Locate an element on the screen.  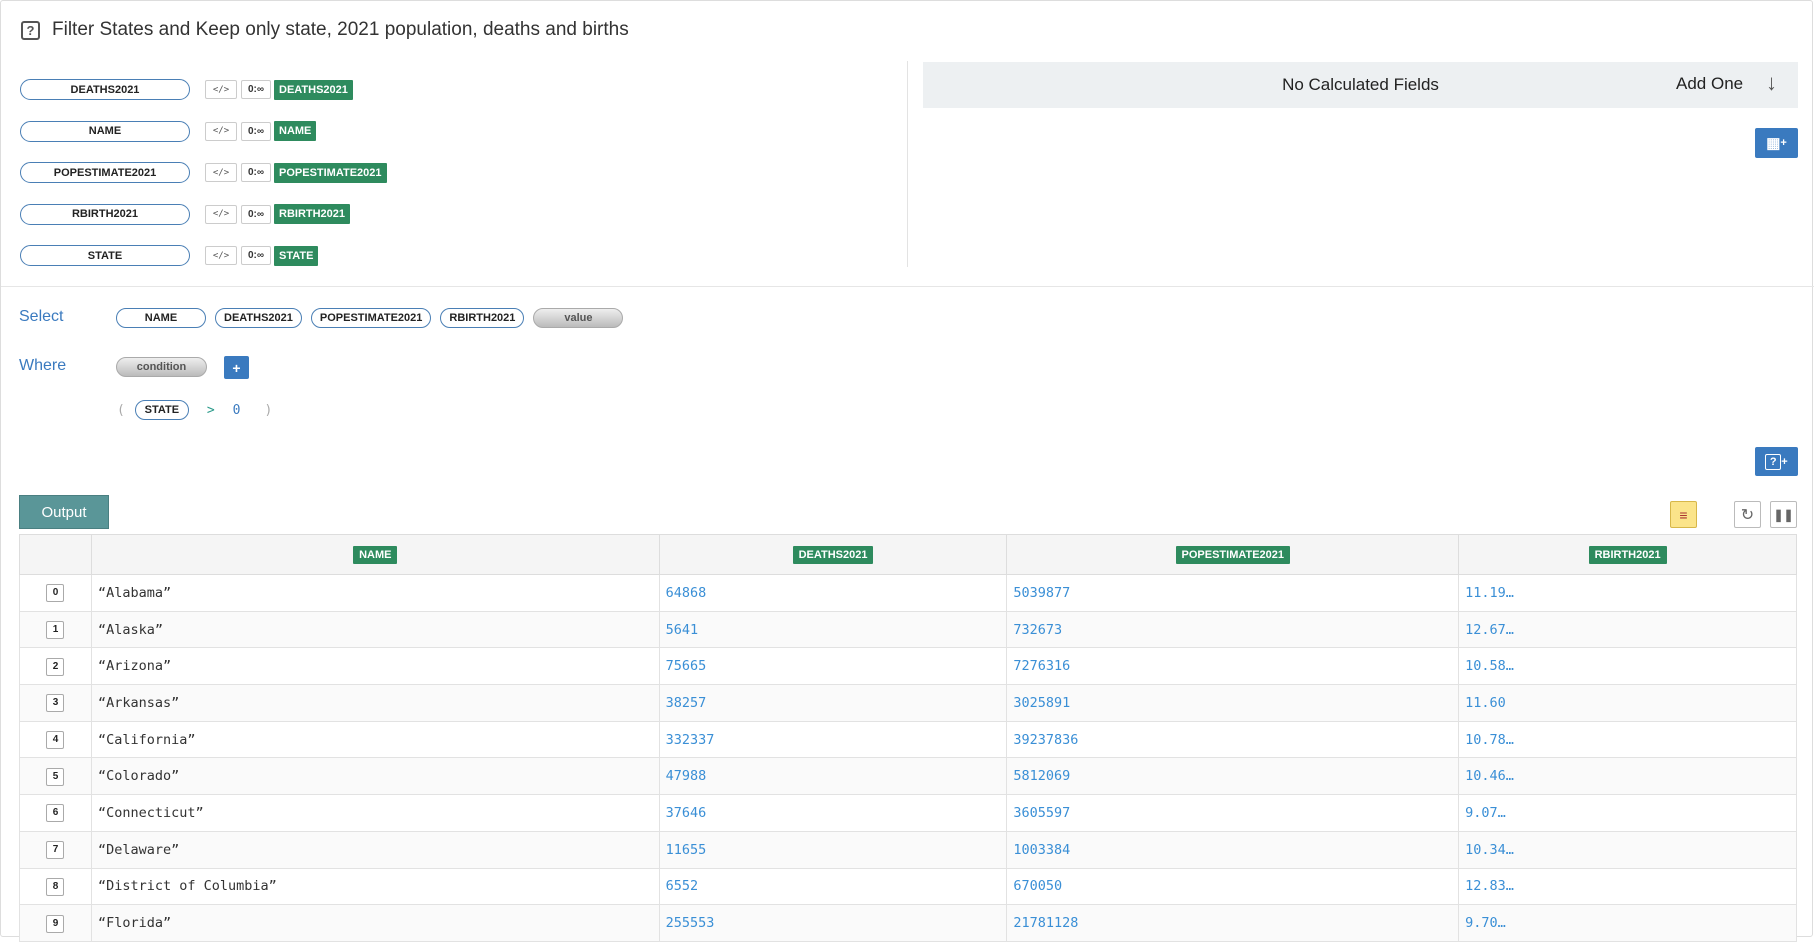
no-calculated-fields-text: No Calculated Fields is located at coordinates (1360, 84).